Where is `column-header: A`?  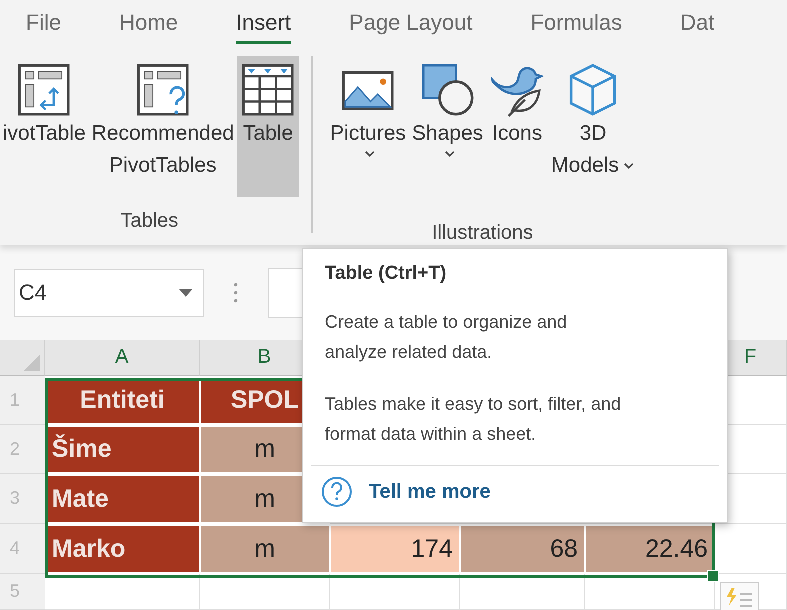
column-header: A is located at coordinates (122, 358).